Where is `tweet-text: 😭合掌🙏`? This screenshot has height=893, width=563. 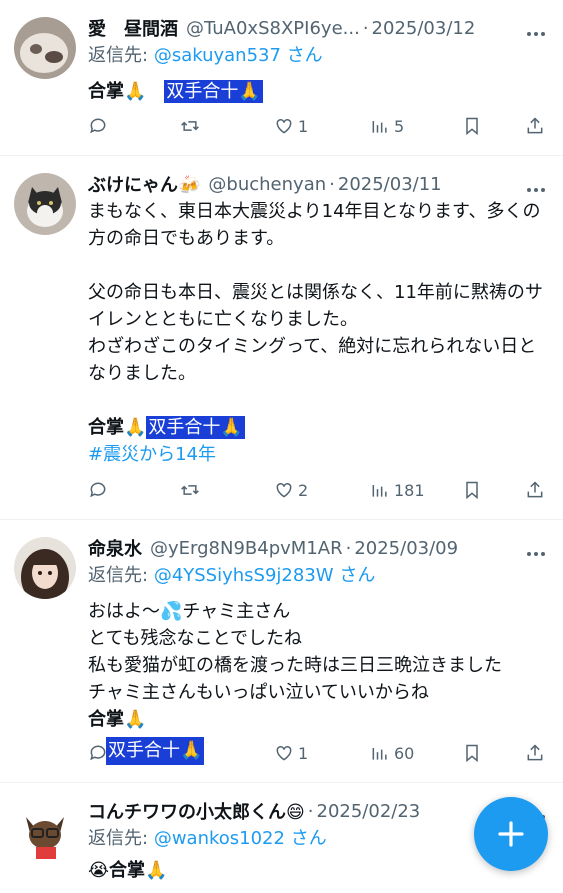
tweet-text: 😭合掌🙏 is located at coordinates (317, 870).